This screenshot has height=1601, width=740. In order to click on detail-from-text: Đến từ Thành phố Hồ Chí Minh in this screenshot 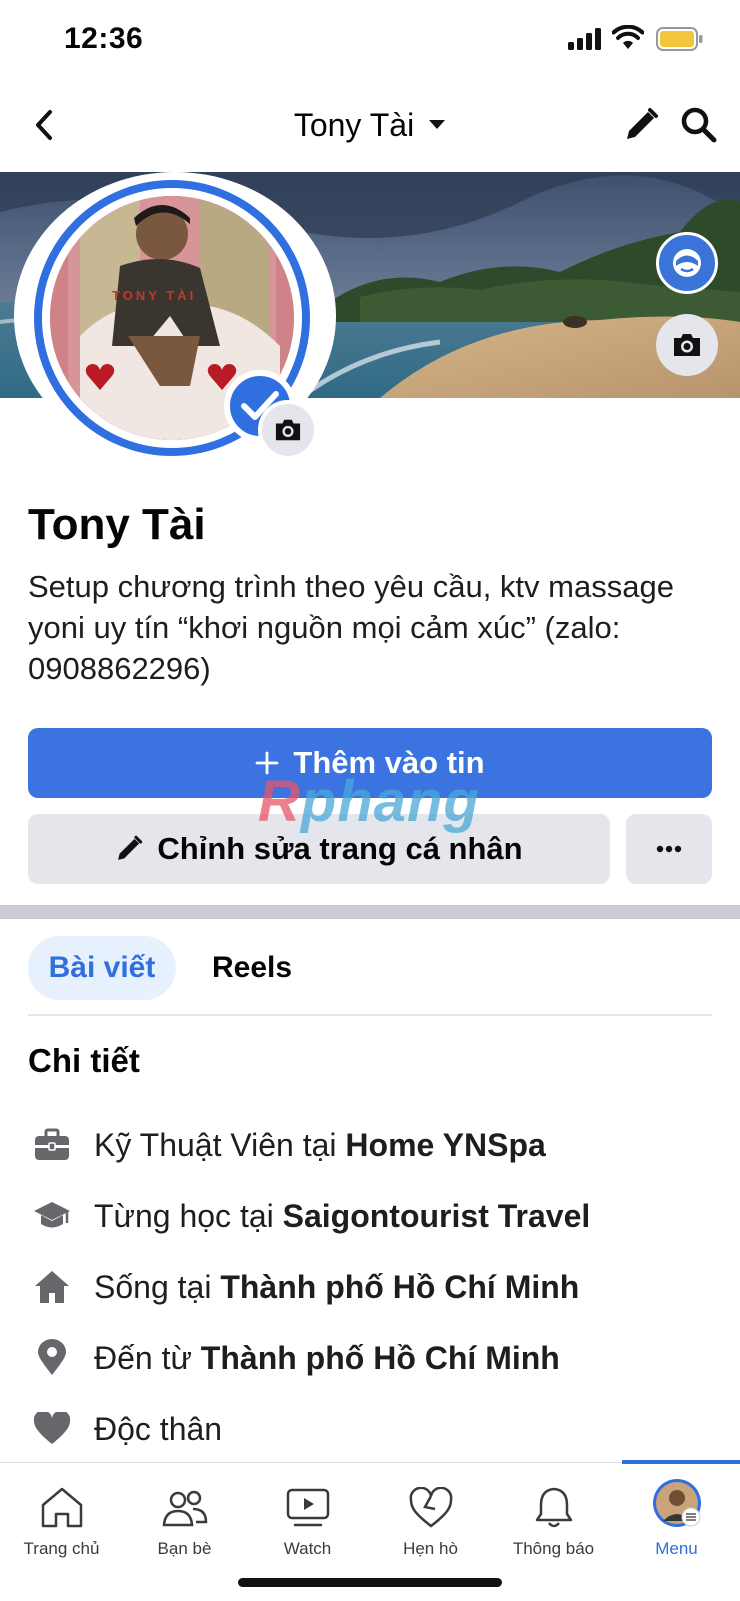, I will do `click(327, 1357)`.